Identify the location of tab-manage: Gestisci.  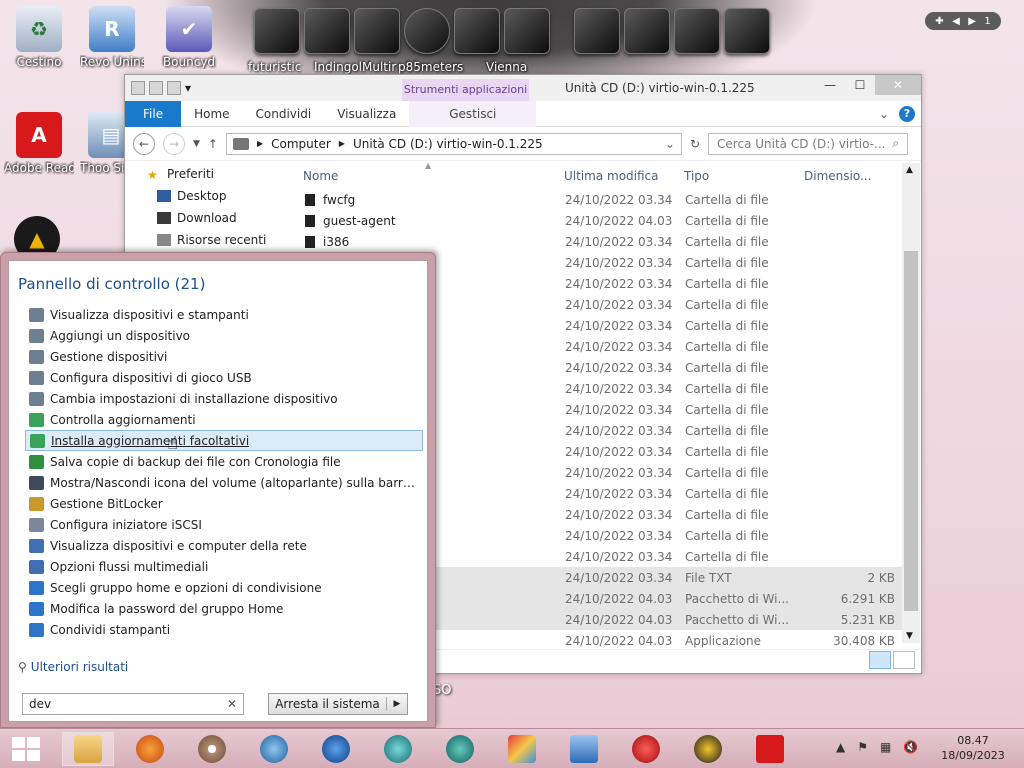
(473, 113).